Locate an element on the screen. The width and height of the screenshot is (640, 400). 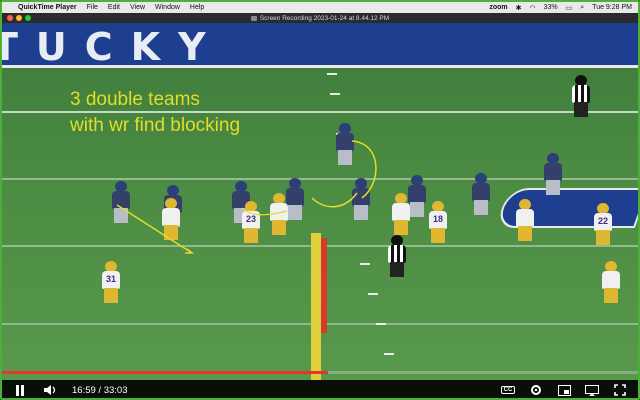
total-duration: 33:03 is located at coordinates (115, 390).